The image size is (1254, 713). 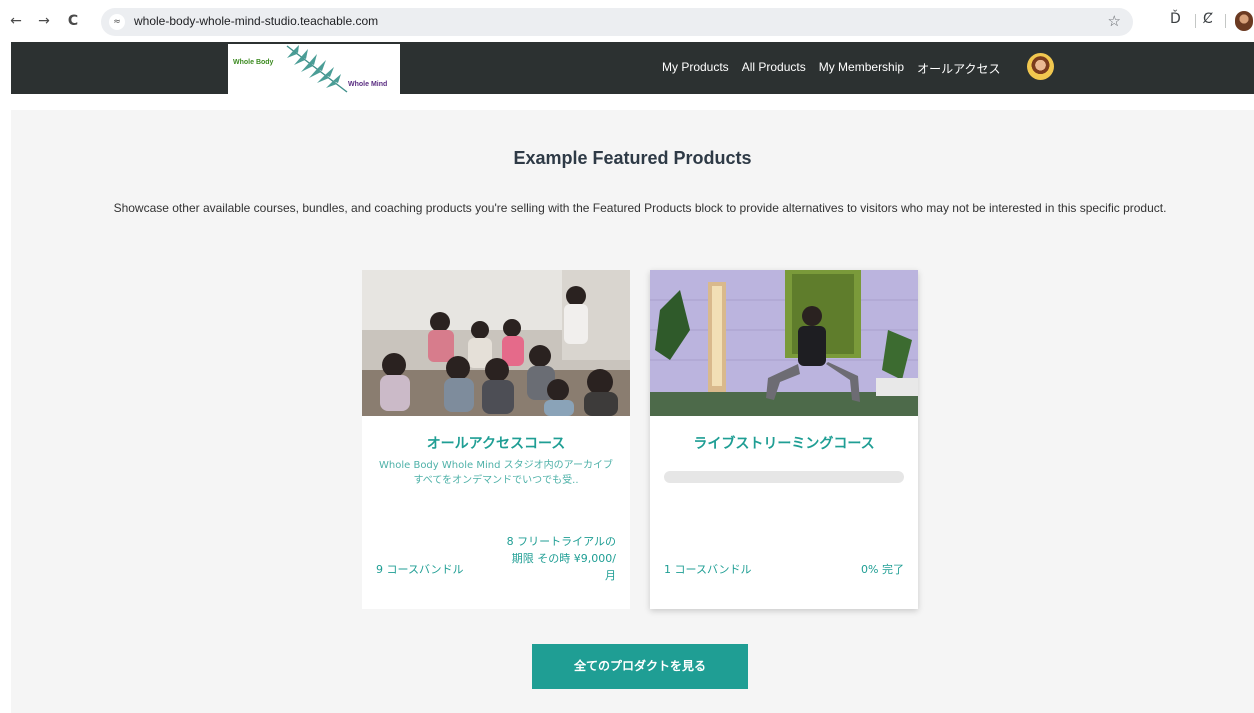 What do you see at coordinates (317, 69) in the screenshot?
I see `fern-icon` at bounding box center [317, 69].